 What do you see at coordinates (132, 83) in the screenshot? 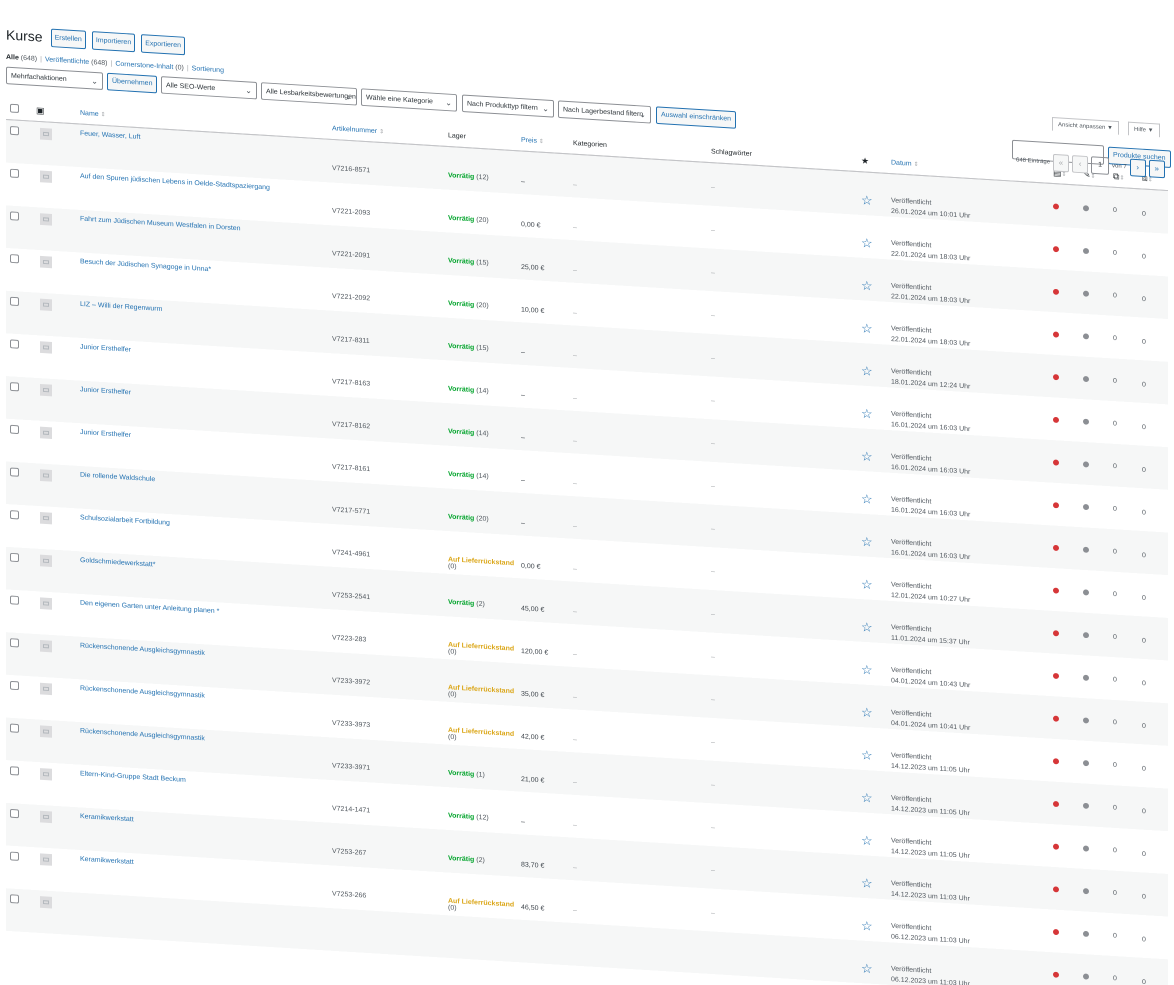
I see `apply-bulk-button: Übernehmen` at bounding box center [132, 83].